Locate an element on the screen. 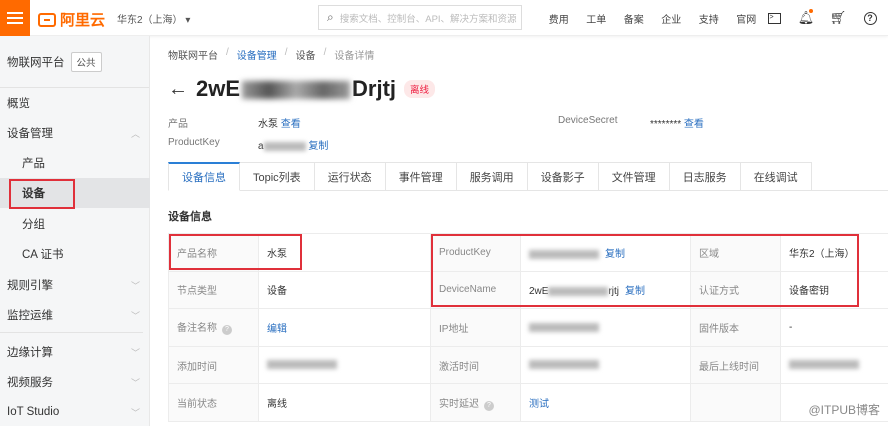 The height and width of the screenshot is (427, 888). label-text: 当前状态 is located at coordinates (197, 404).